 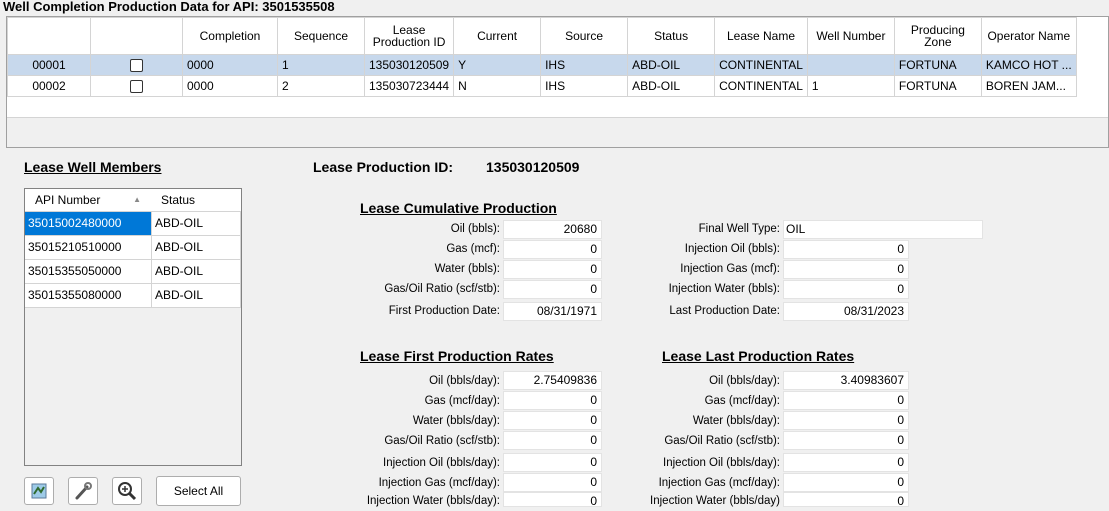 I want to click on column-header-completion: Completion, so click(x=230, y=36).